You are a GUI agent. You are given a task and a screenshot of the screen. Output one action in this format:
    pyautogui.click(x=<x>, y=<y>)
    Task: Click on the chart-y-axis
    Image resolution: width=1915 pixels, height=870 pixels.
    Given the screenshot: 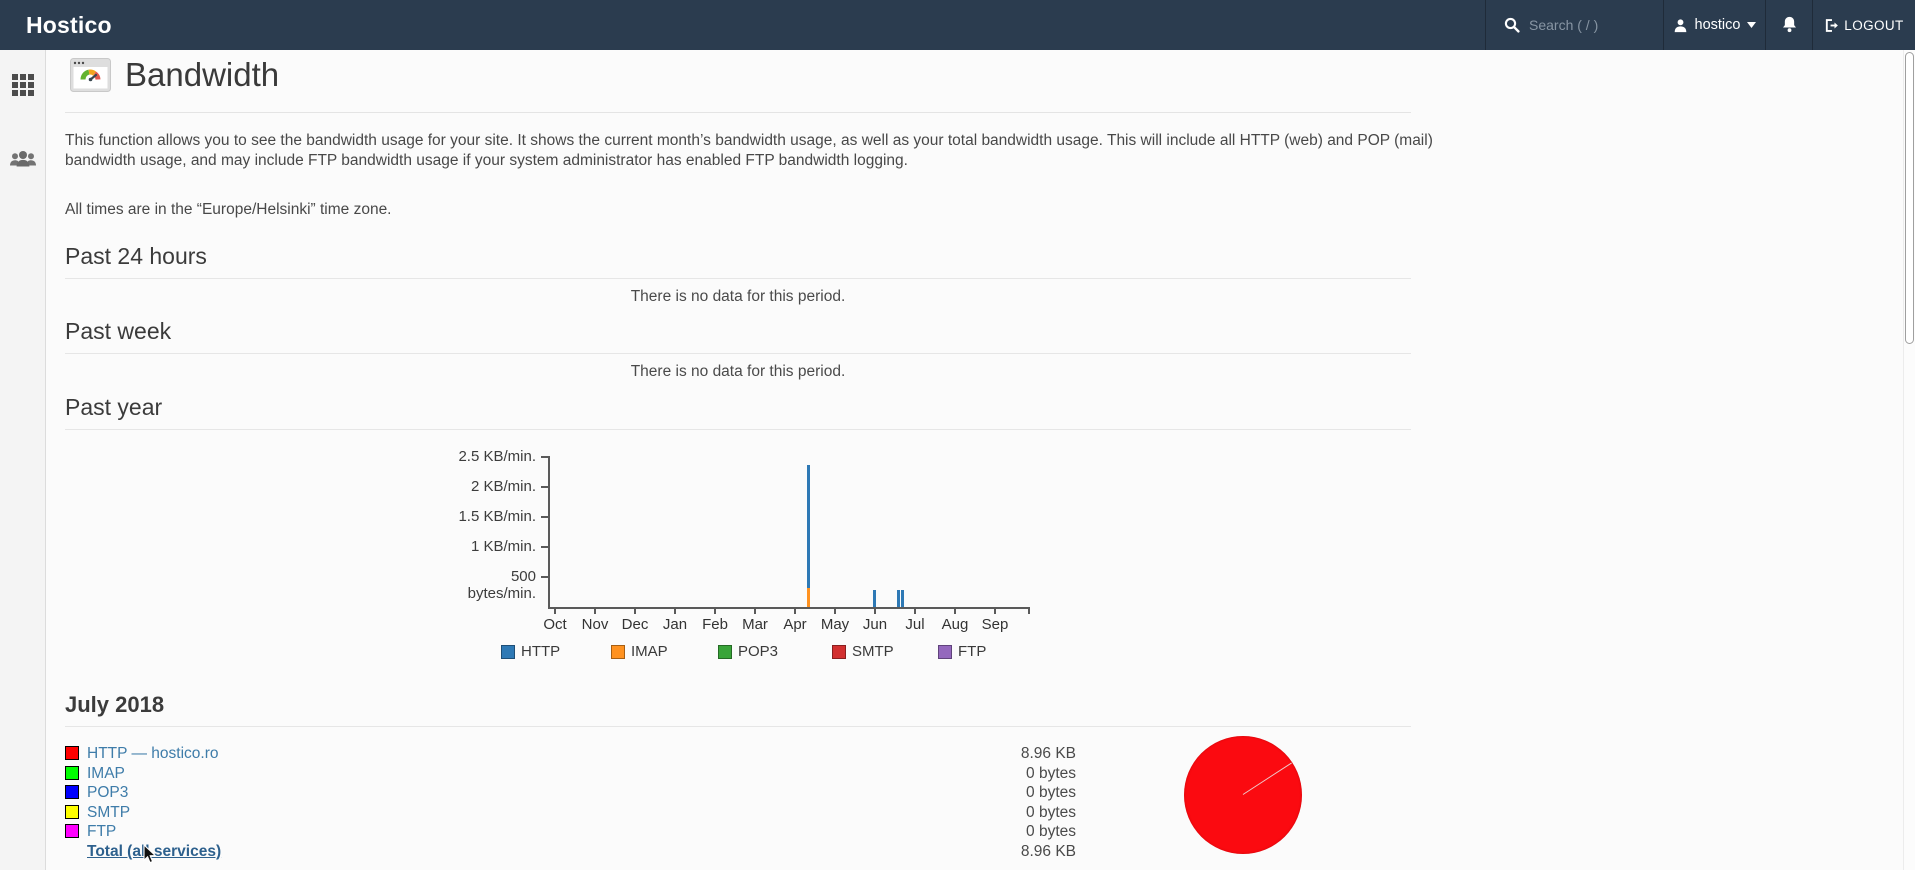 What is the action you would take?
    pyautogui.click(x=549, y=532)
    